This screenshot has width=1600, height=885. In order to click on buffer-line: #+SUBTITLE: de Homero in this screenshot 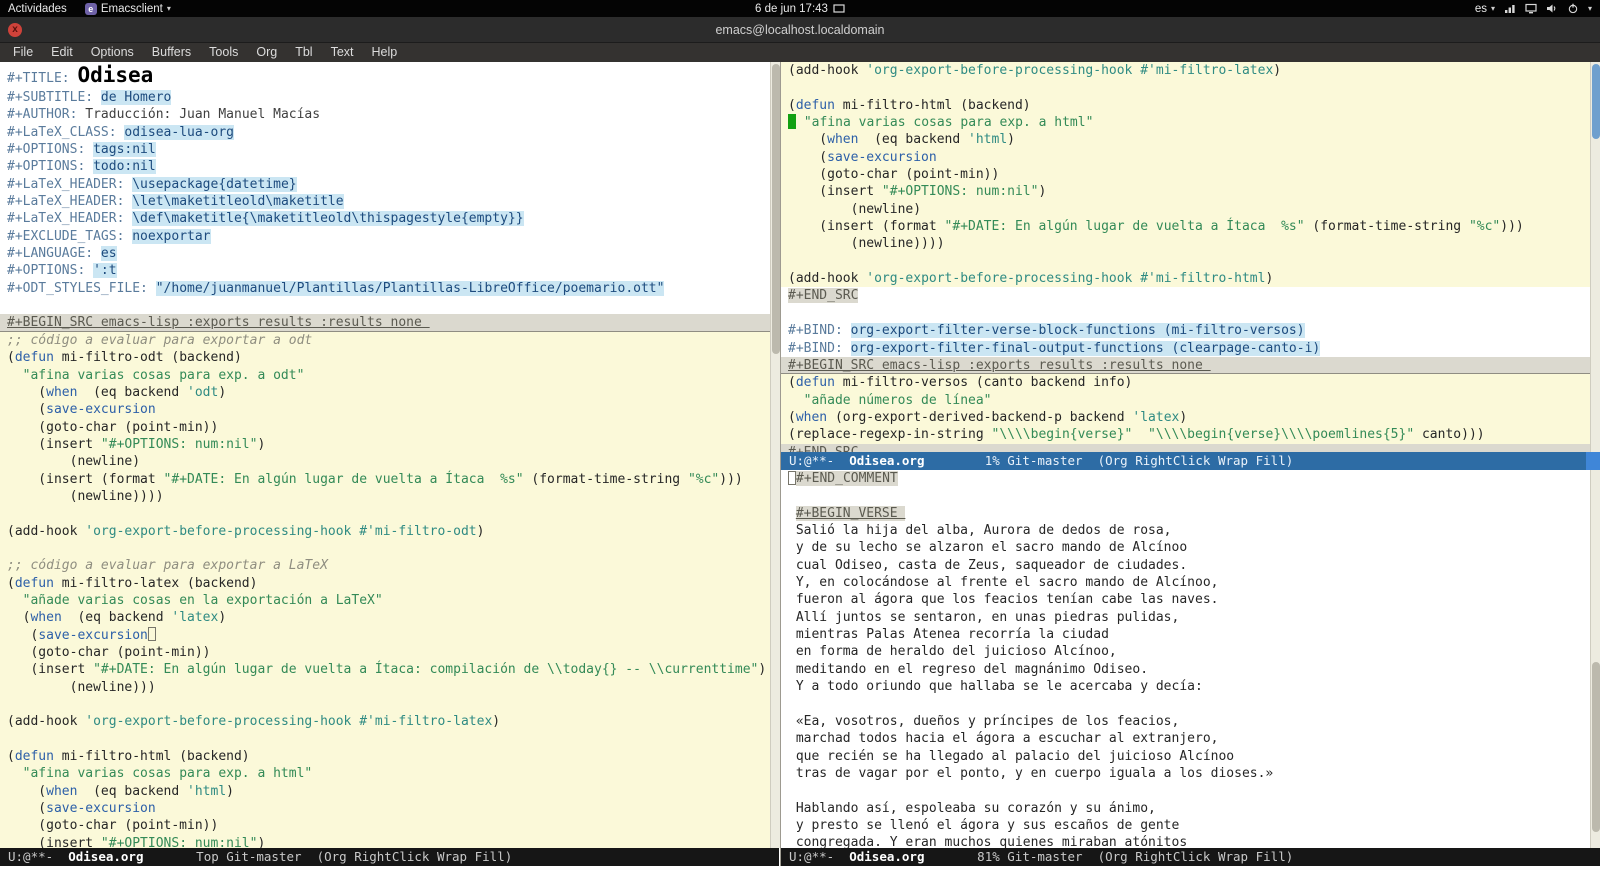, I will do `click(385, 97)`.